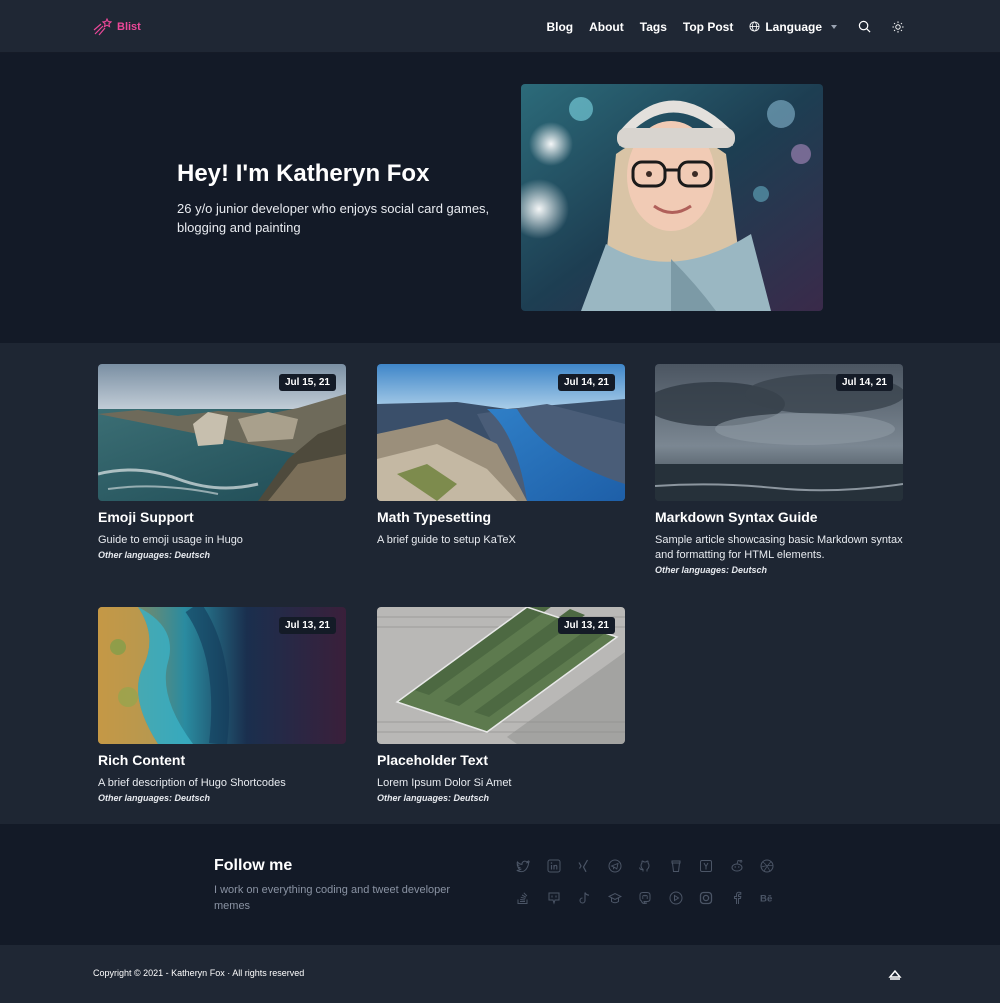 Image resolution: width=1000 pixels, height=1003 pixels. What do you see at coordinates (192, 783) in the screenshot?
I see `post-description: A brief description of Hugo Shortcodes` at bounding box center [192, 783].